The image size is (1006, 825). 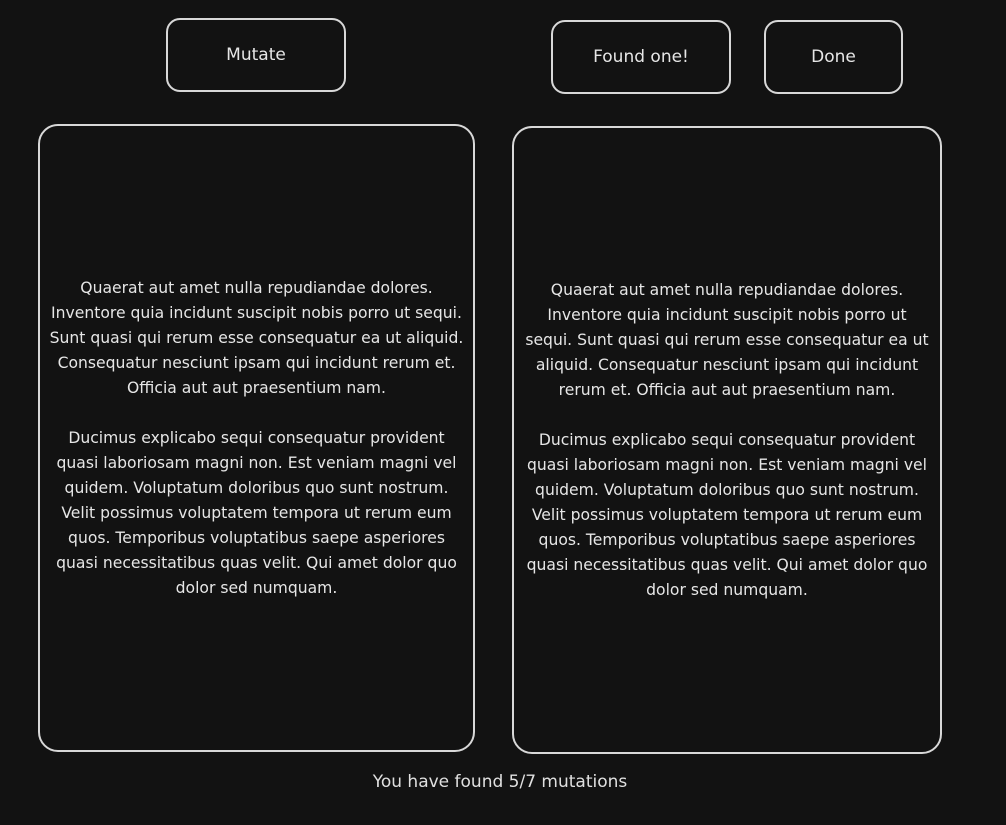 I want to click on found-one-button: Found one!, so click(x=641, y=57).